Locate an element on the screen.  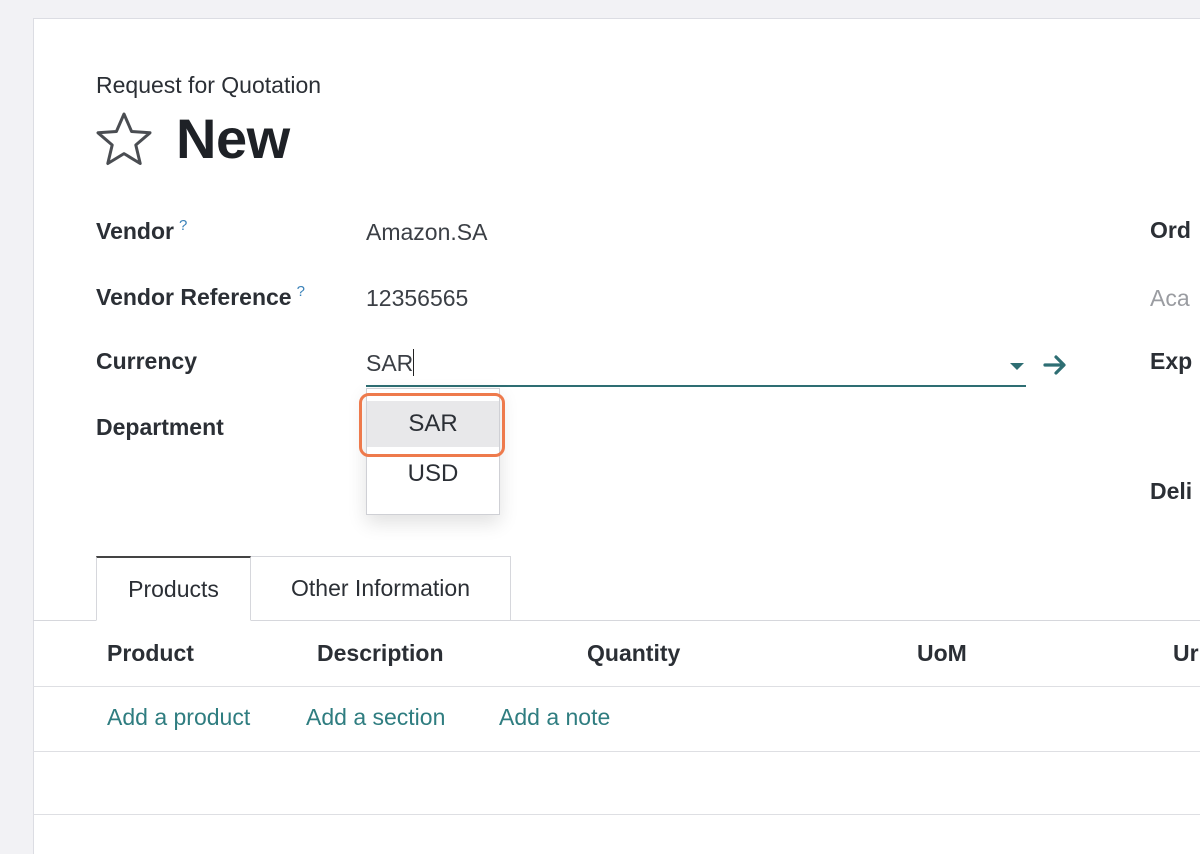
text-cursor is located at coordinates (413, 362).